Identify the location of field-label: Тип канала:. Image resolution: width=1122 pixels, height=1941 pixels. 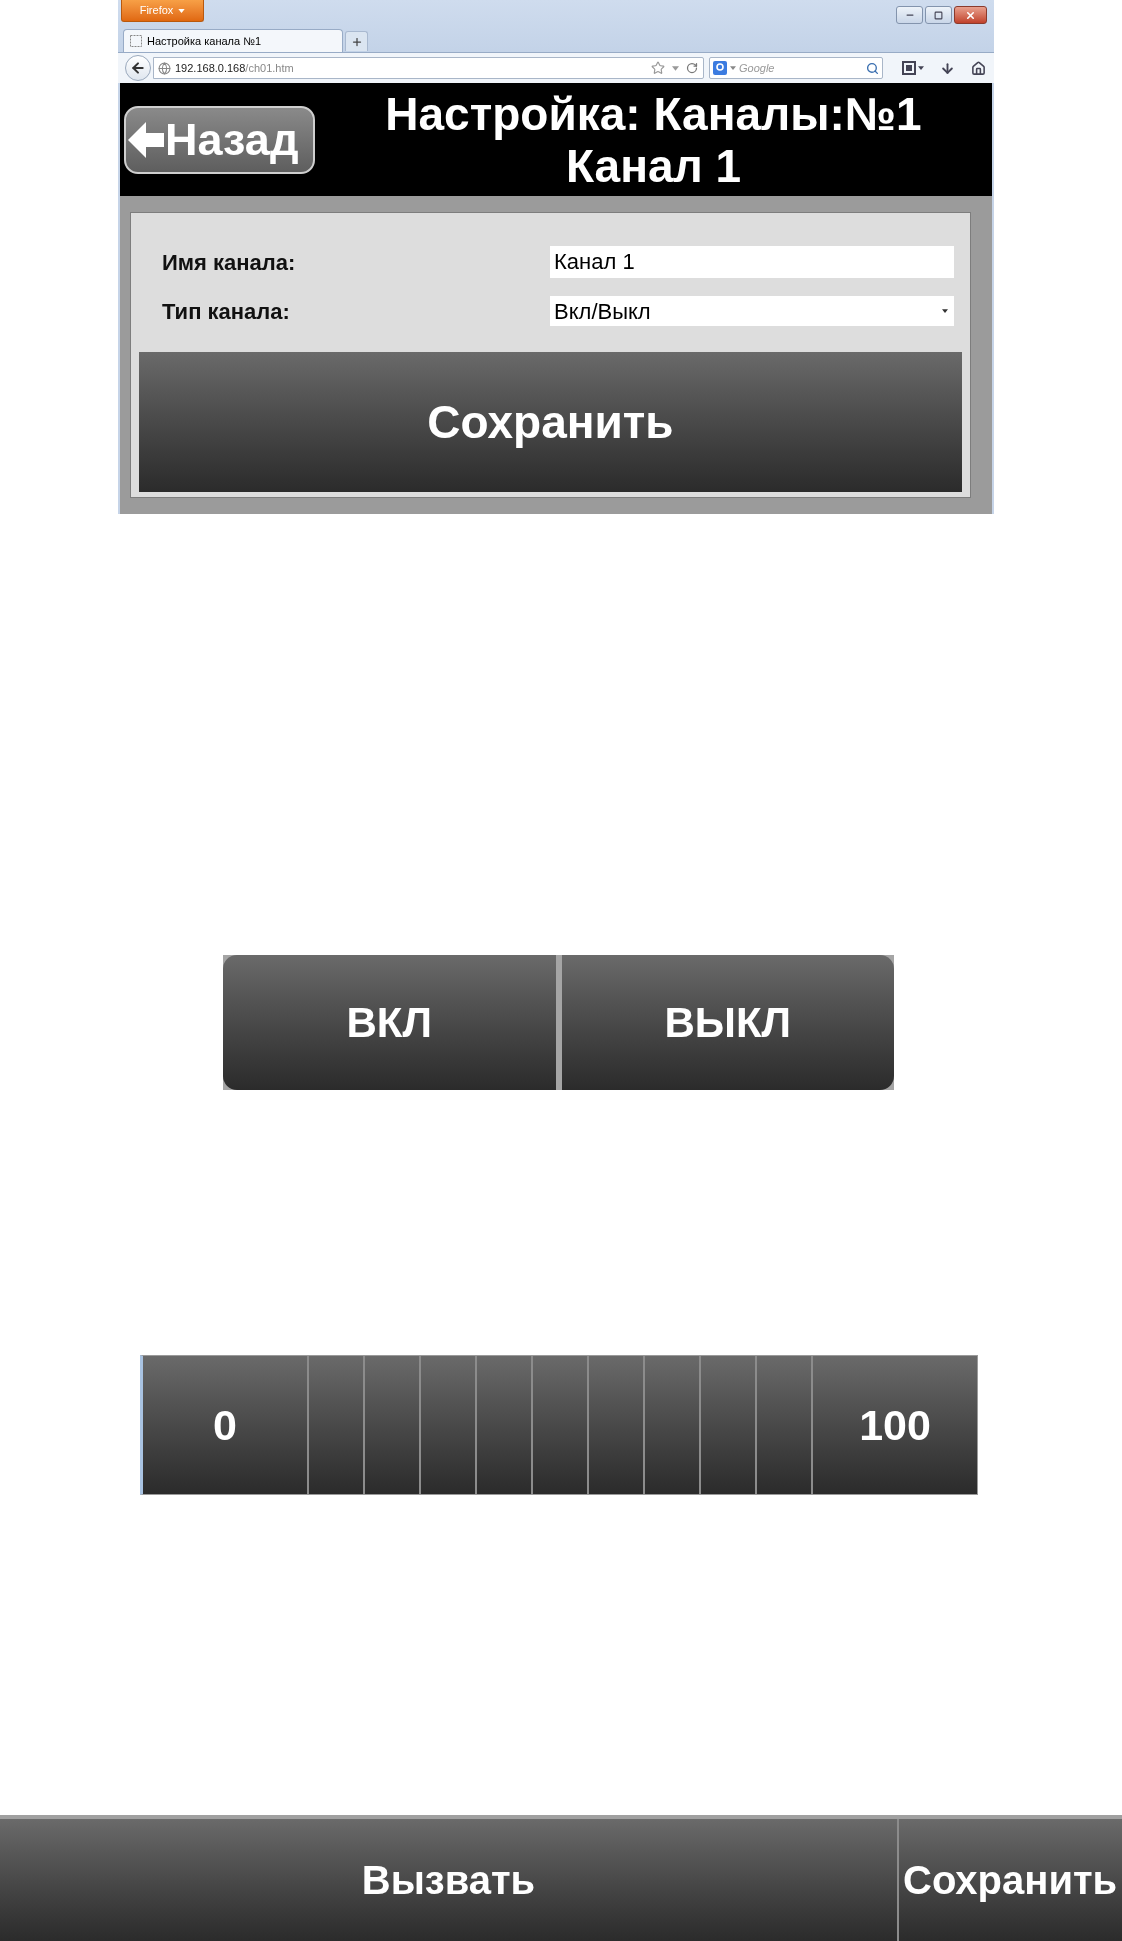
(226, 311).